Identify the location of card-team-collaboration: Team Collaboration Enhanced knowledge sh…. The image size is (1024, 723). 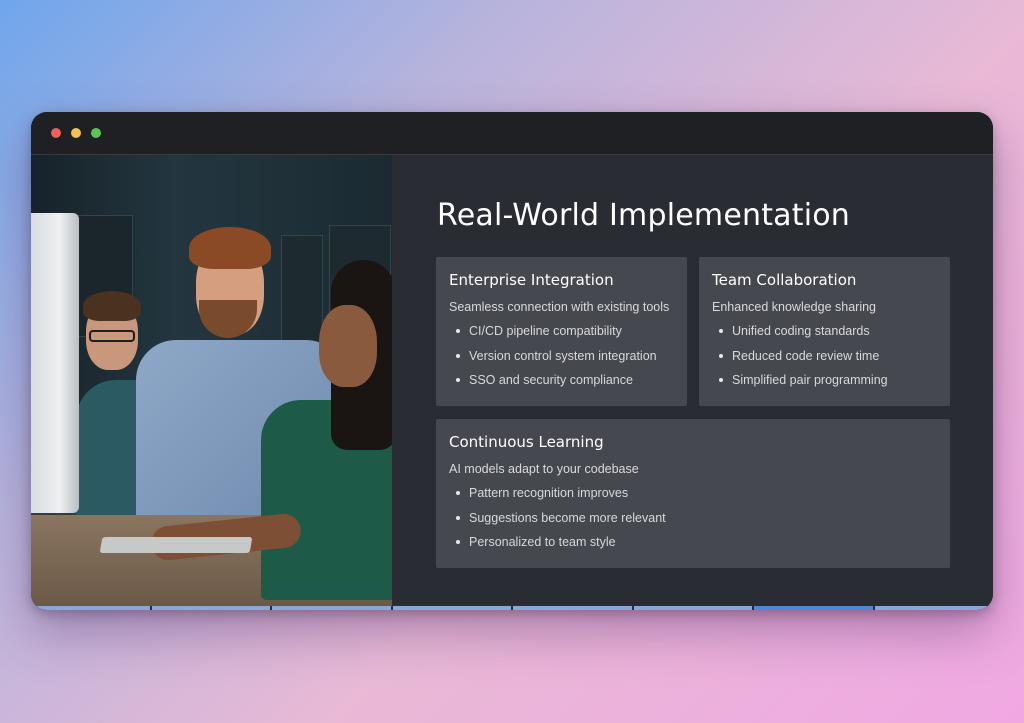
(824, 331).